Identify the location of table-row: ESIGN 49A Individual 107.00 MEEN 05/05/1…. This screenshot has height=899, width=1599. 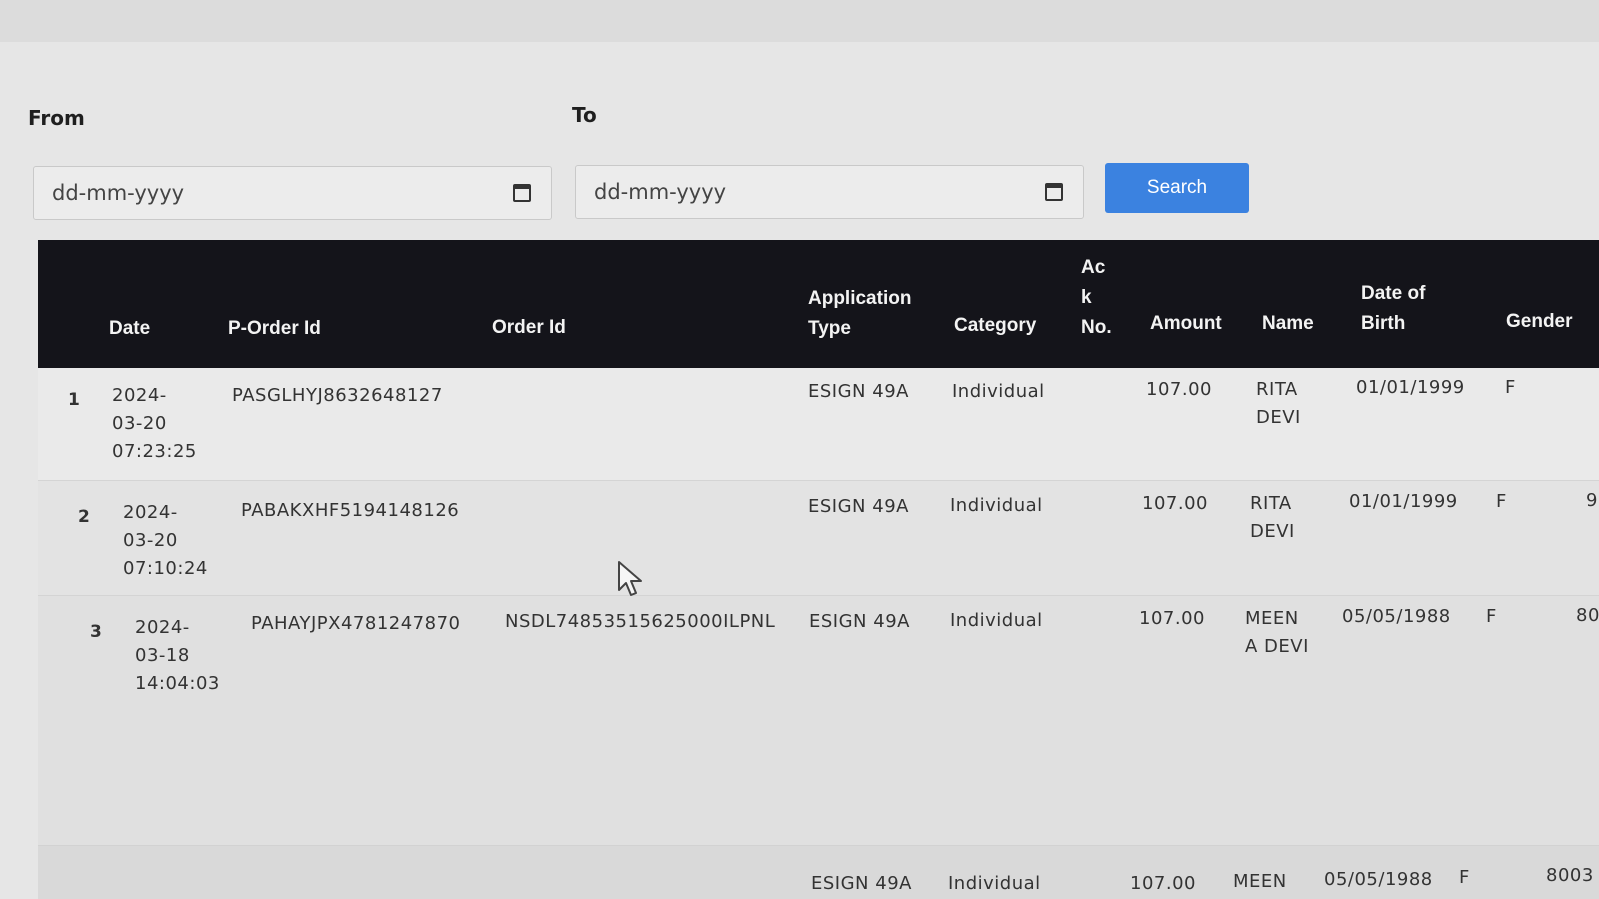
(818, 872).